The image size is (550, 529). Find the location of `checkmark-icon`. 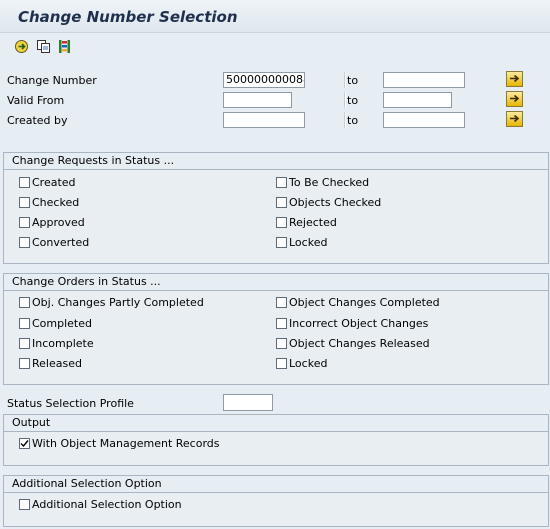

checkmark-icon is located at coordinates (24, 443).